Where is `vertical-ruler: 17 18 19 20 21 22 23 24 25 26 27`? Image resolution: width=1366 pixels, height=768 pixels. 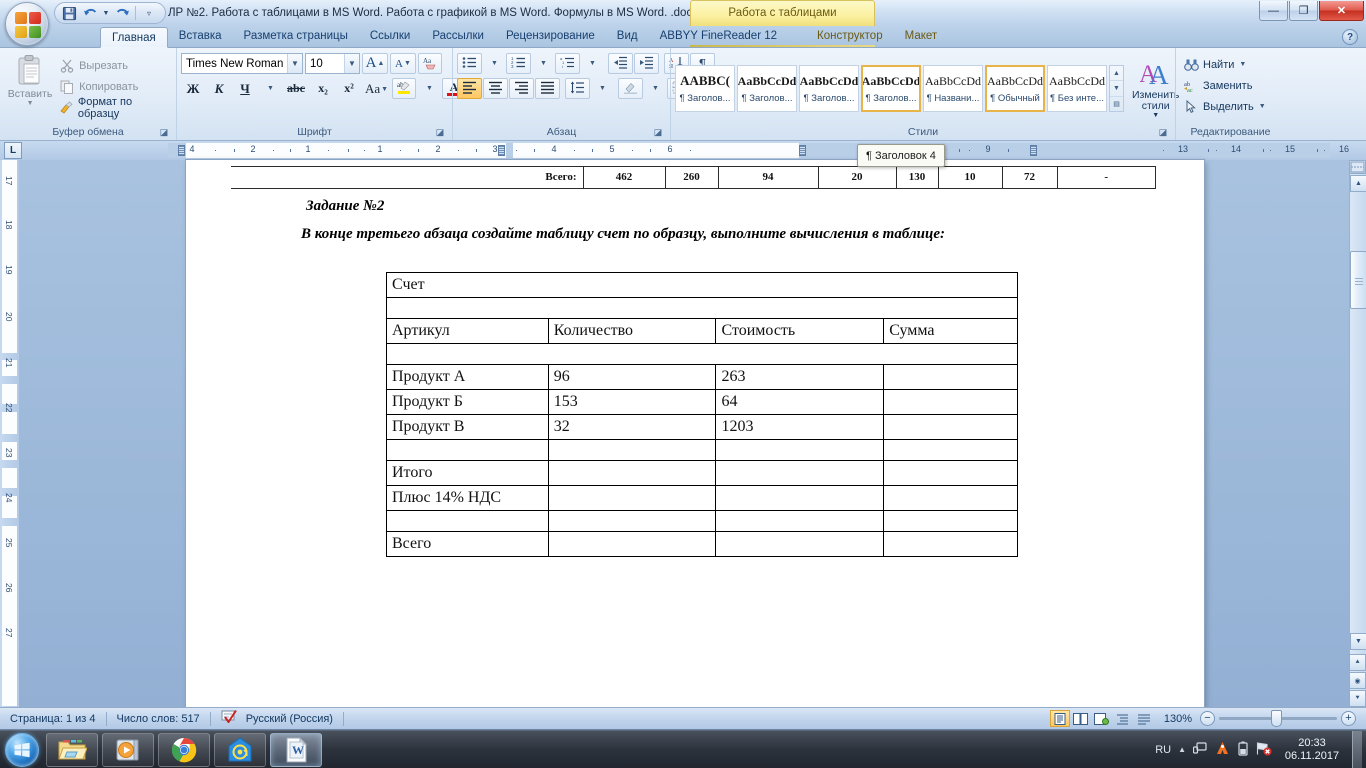 vertical-ruler: 17 18 19 20 21 22 23 24 25 26 27 is located at coordinates (9, 433).